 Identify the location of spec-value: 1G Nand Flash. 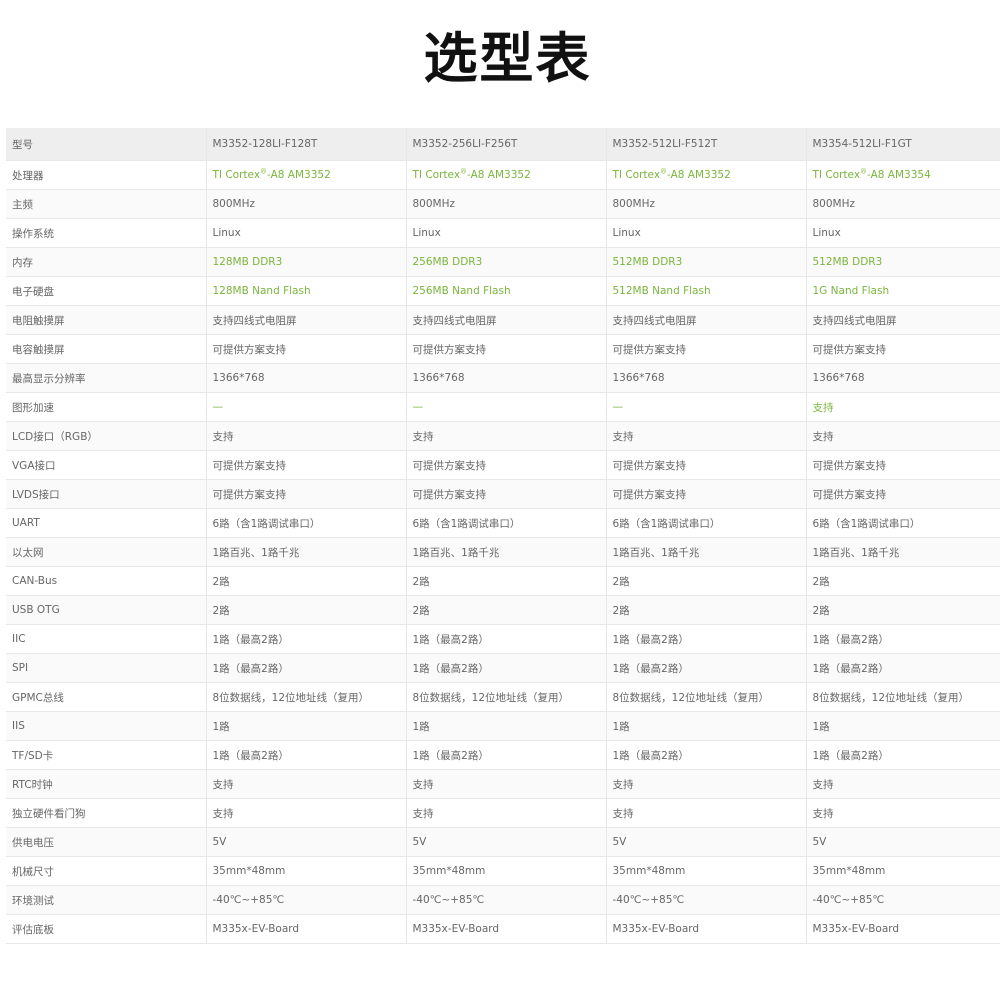
(903, 291).